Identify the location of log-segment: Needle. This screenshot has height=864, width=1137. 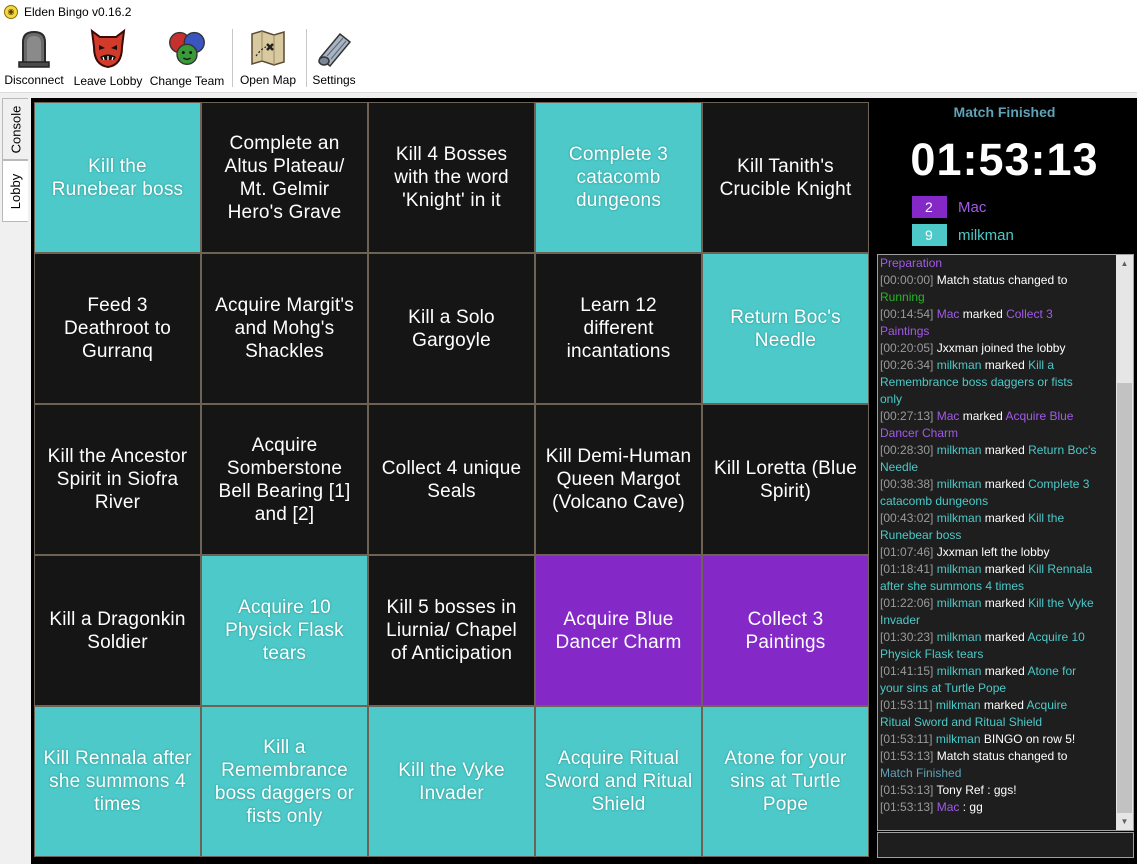
(899, 467).